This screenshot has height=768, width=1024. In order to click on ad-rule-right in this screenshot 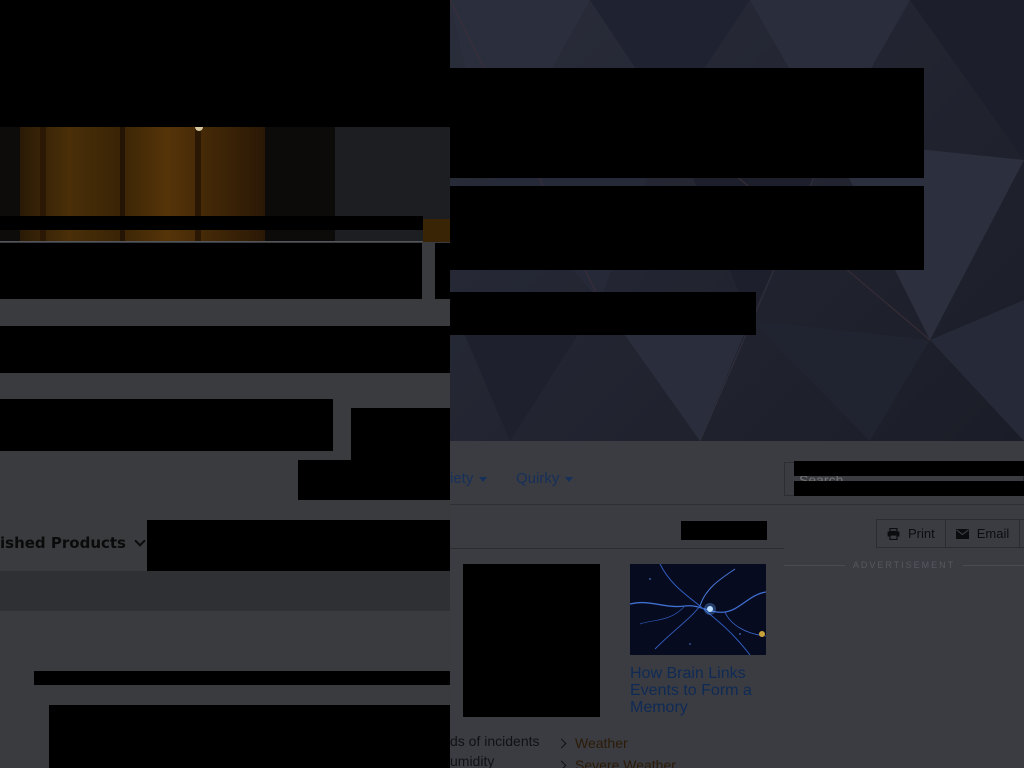, I will do `click(993, 565)`.